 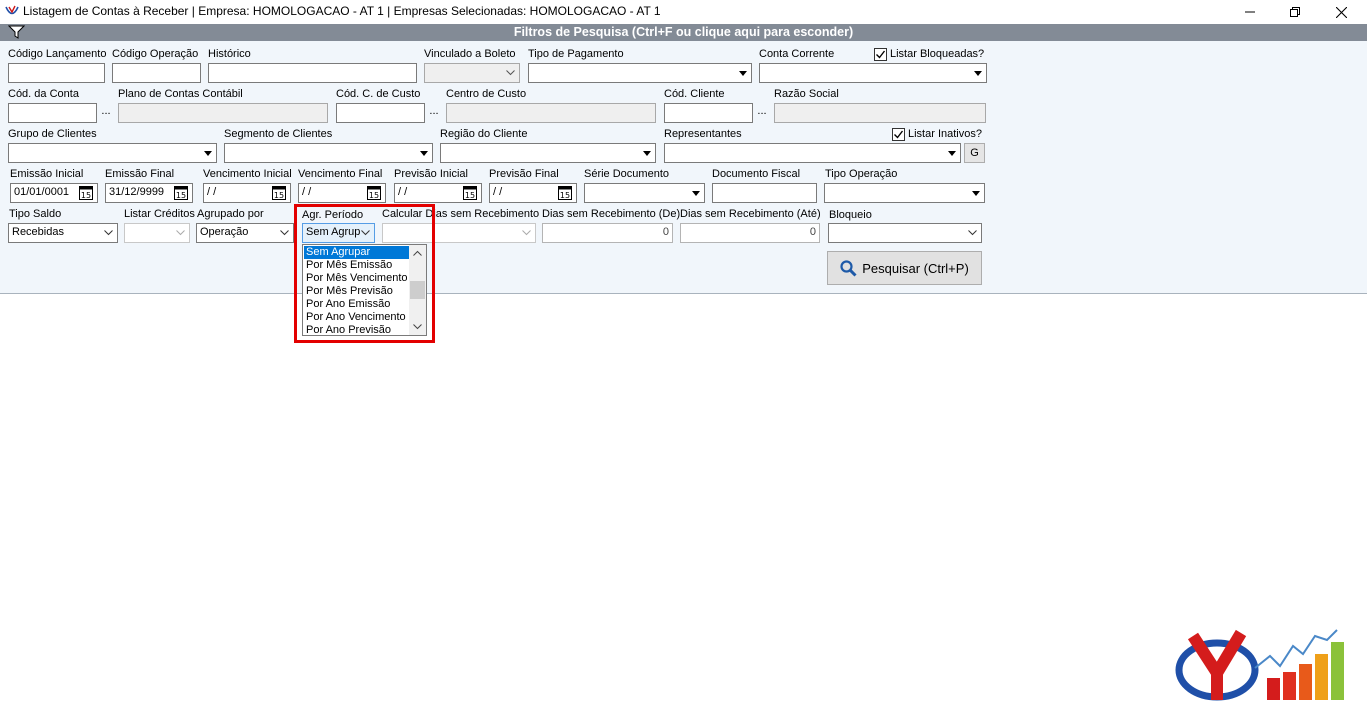 I want to click on close-button, so click(x=1341, y=12).